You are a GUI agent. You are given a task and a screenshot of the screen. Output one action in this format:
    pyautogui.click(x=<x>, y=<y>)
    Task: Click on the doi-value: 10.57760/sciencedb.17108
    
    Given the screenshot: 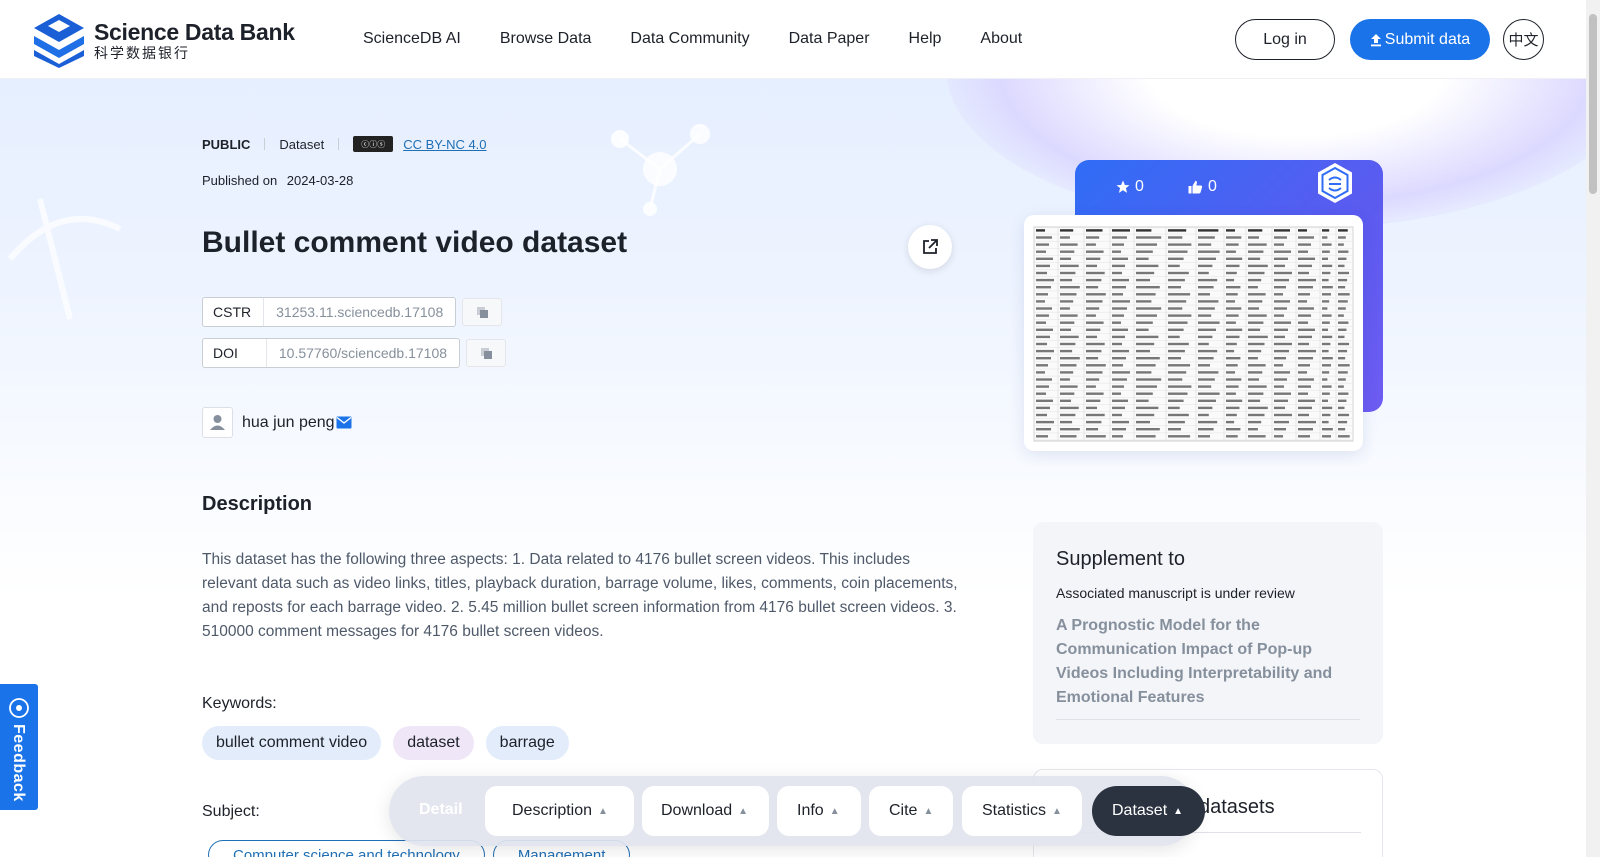 What is the action you would take?
    pyautogui.click(x=363, y=353)
    